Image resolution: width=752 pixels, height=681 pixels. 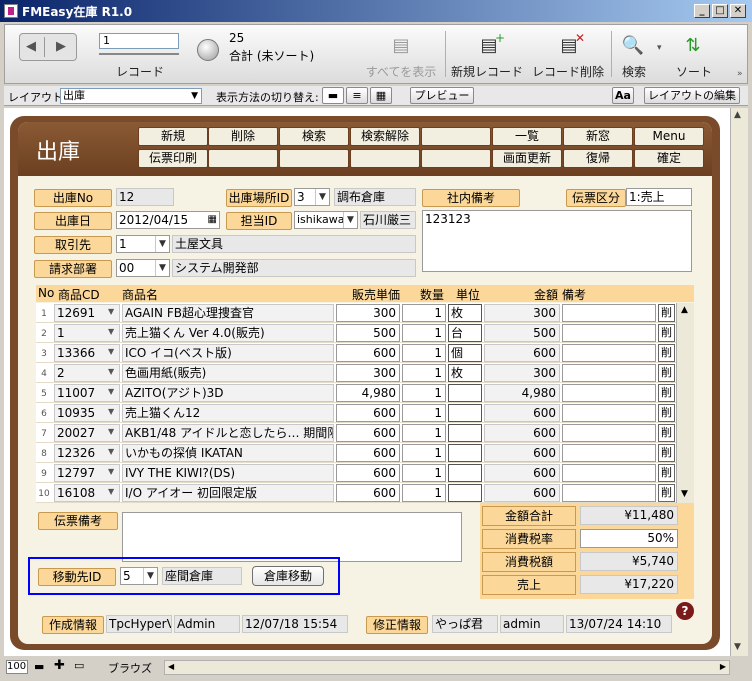 What do you see at coordinates (143, 268) in the screenshot?
I see `billing-dept-id-field: 00 ▼` at bounding box center [143, 268].